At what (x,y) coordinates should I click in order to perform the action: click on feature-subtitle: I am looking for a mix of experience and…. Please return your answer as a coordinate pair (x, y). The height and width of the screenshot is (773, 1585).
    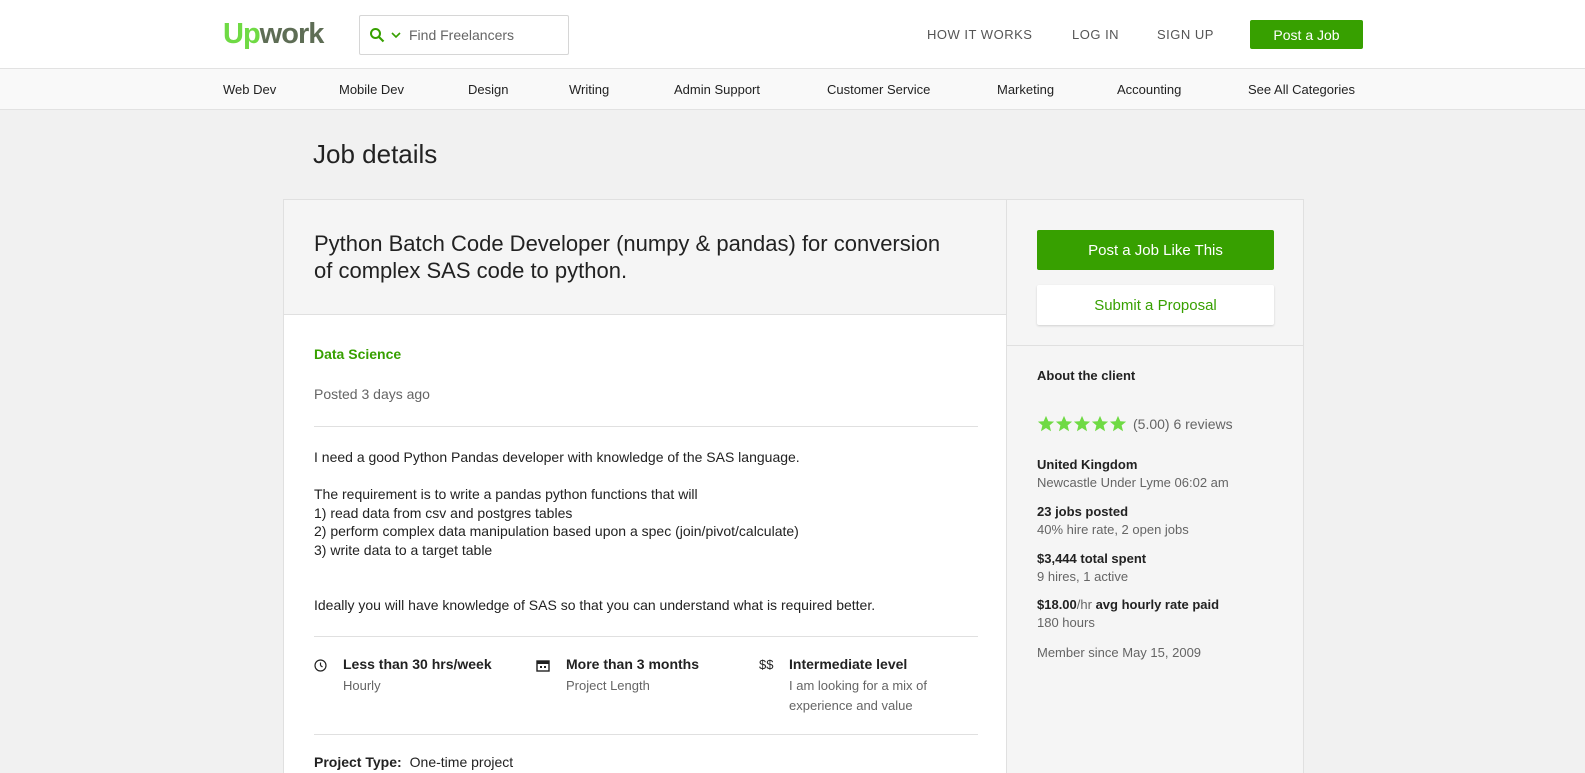
    Looking at the image, I should click on (858, 695).